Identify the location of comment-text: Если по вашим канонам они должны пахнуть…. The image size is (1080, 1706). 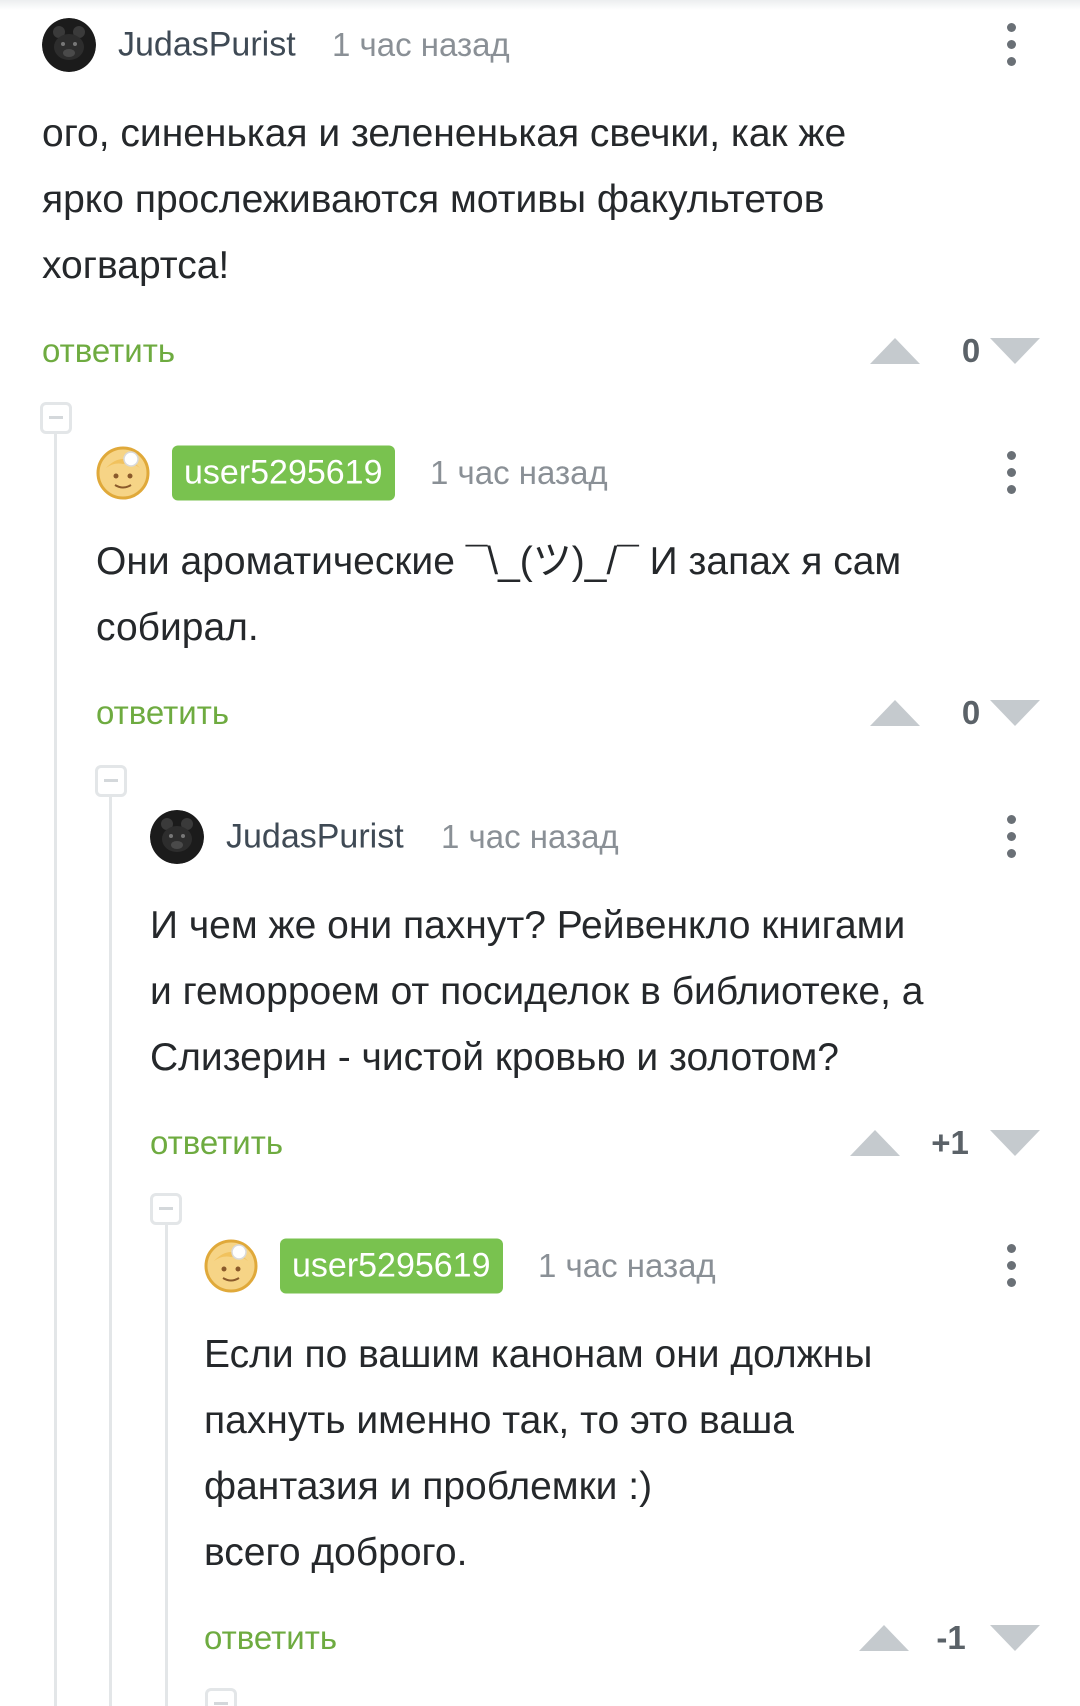
(538, 1453).